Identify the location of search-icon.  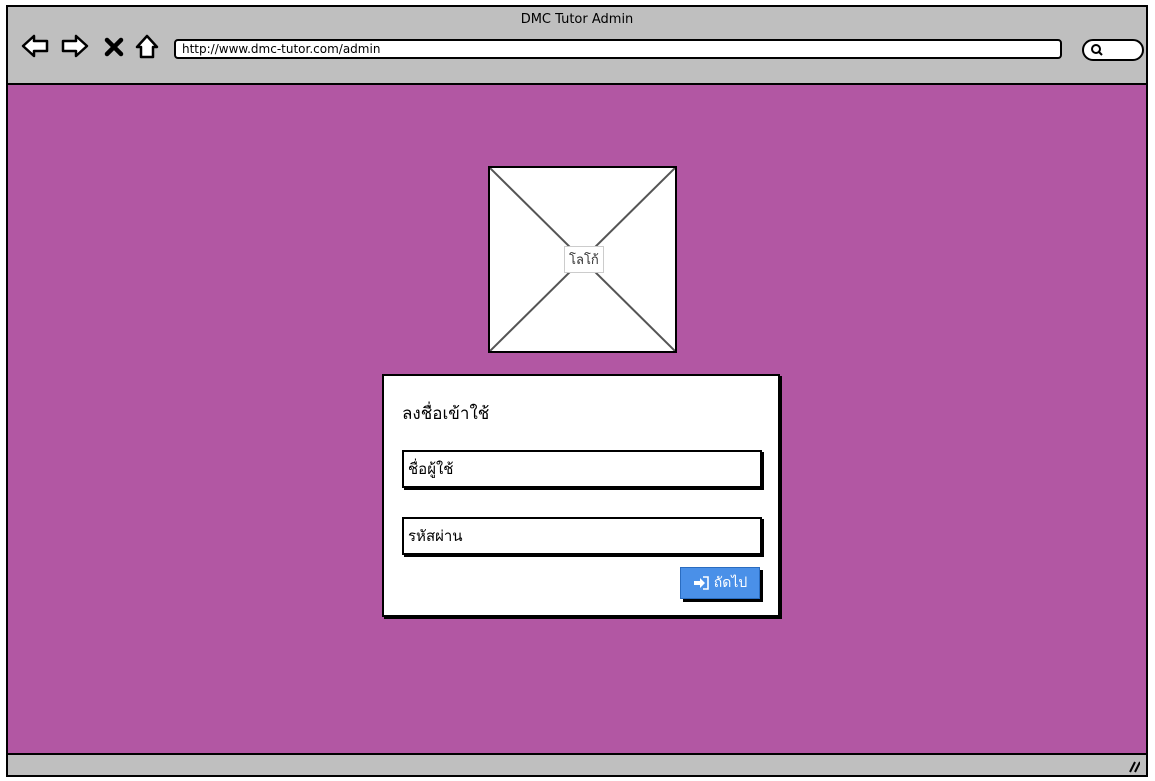
(1097, 50).